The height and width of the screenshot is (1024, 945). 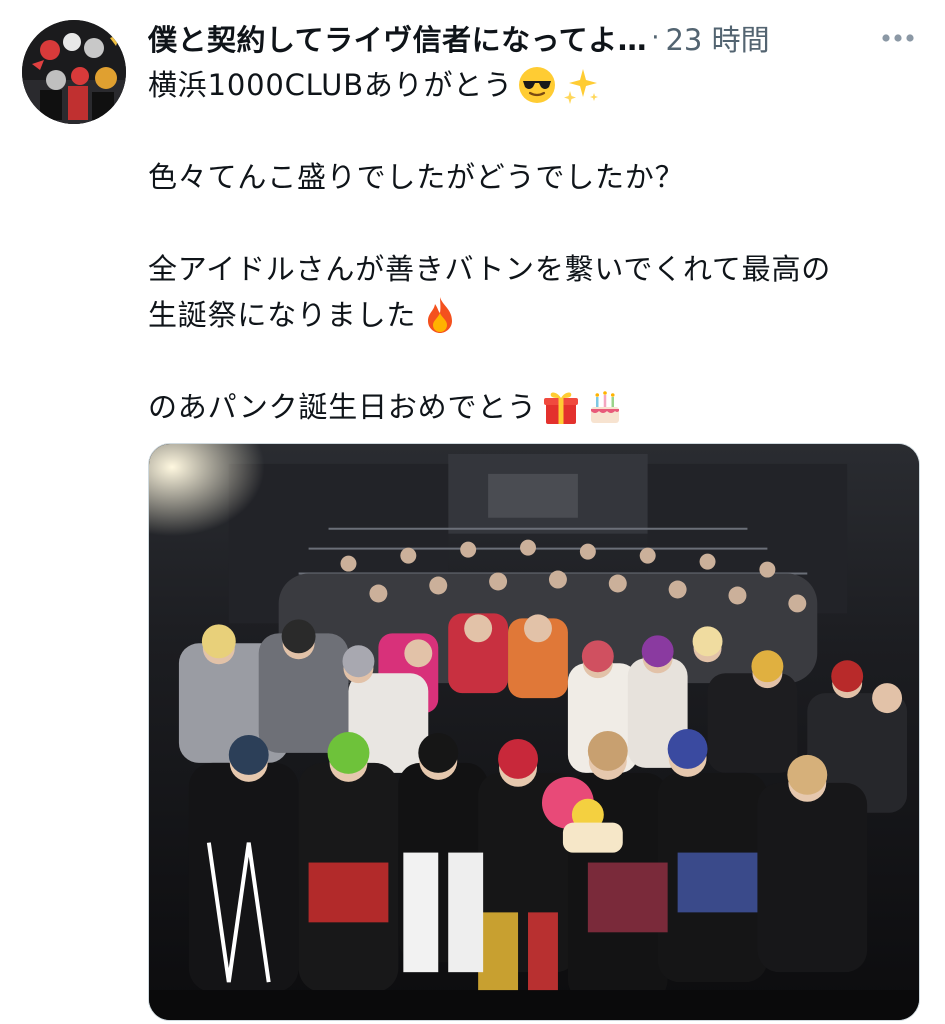 I want to click on author-avatar, so click(x=74, y=72).